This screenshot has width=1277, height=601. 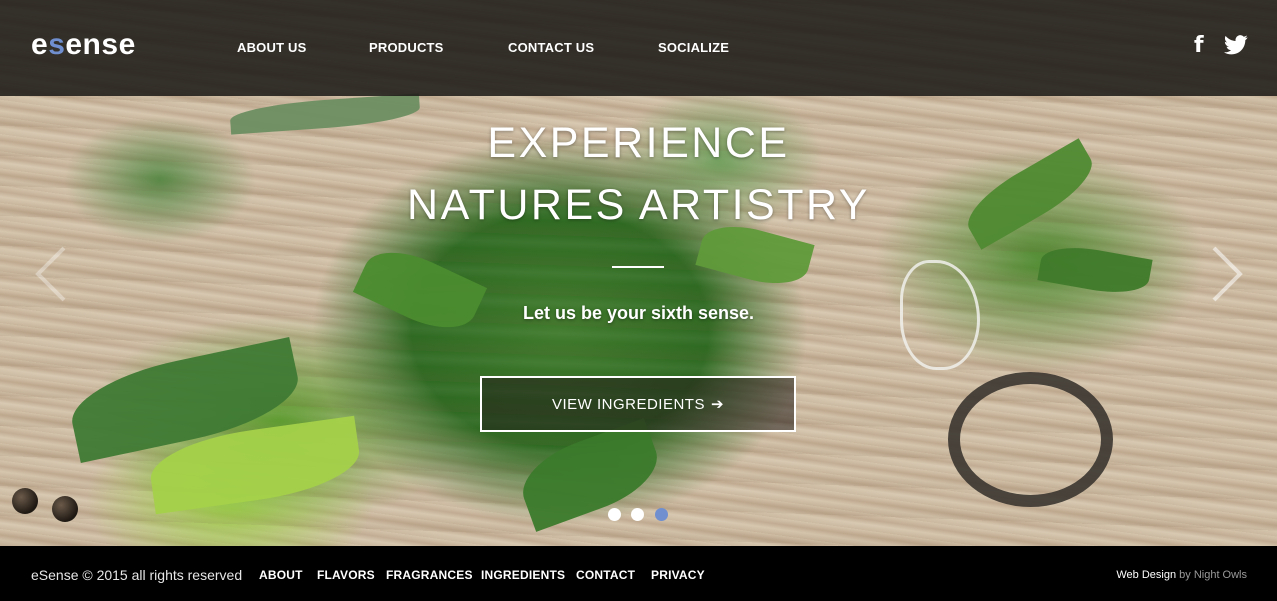 What do you see at coordinates (137, 575) in the screenshot?
I see `footer-copyright: eSense © 2015 all rights reserved` at bounding box center [137, 575].